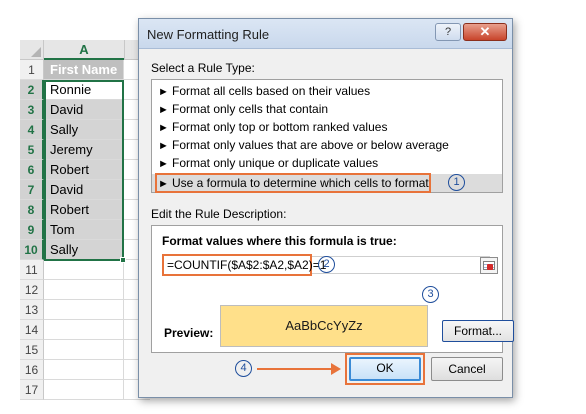  What do you see at coordinates (280, 127) in the screenshot?
I see `rule-type-label: Format only top or bottom ranked values` at bounding box center [280, 127].